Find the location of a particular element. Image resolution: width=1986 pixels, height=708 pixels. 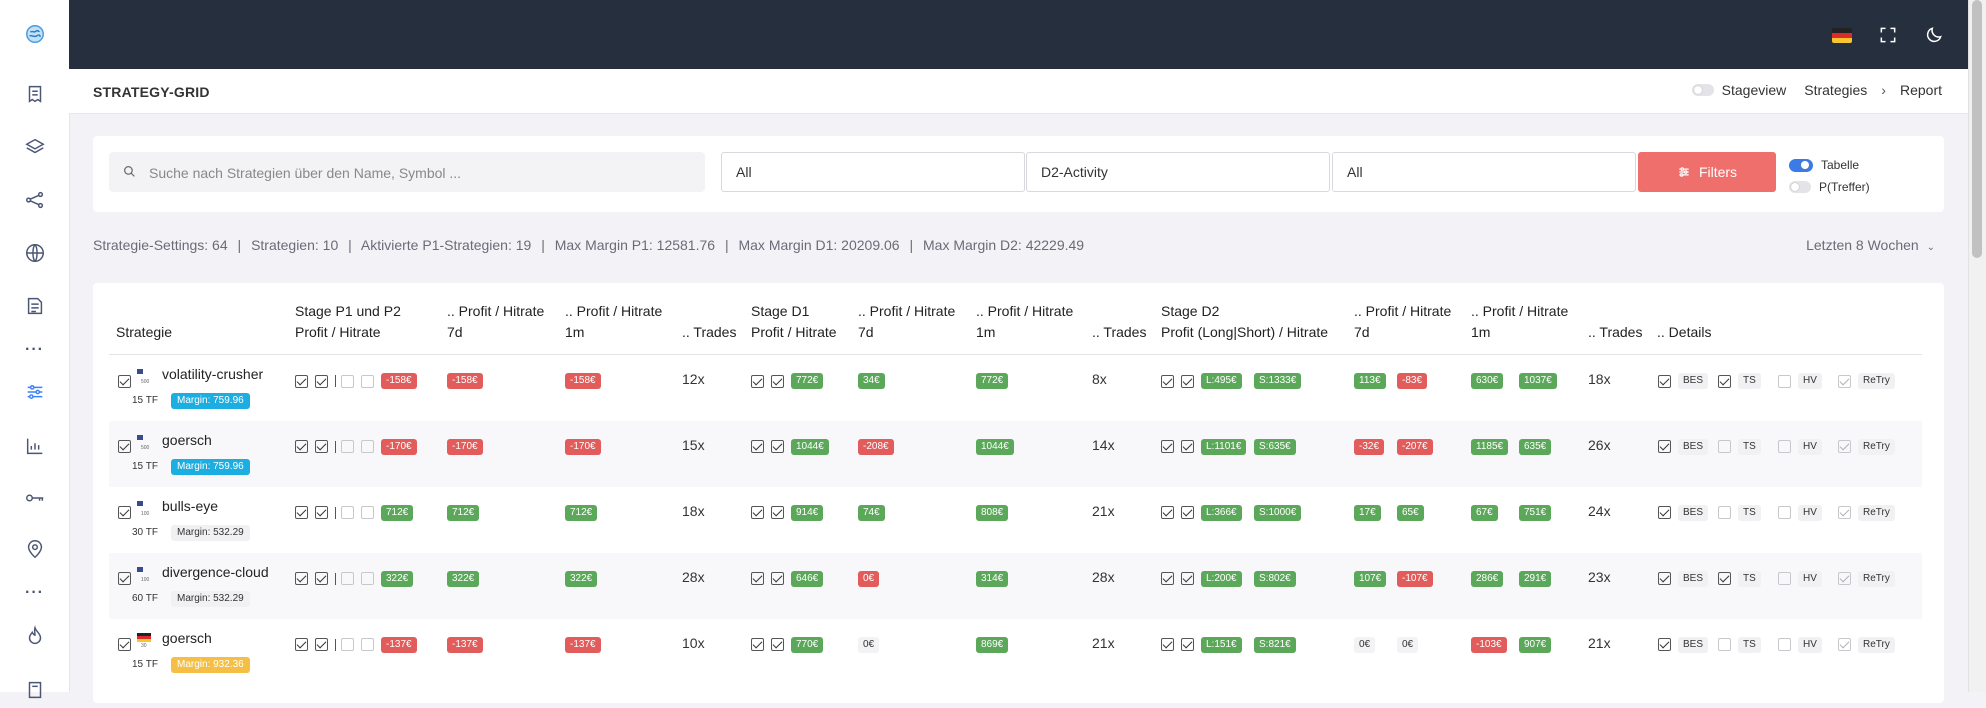

col-d2-7d: .. Profit / Hitrate 7d is located at coordinates (1402, 322).